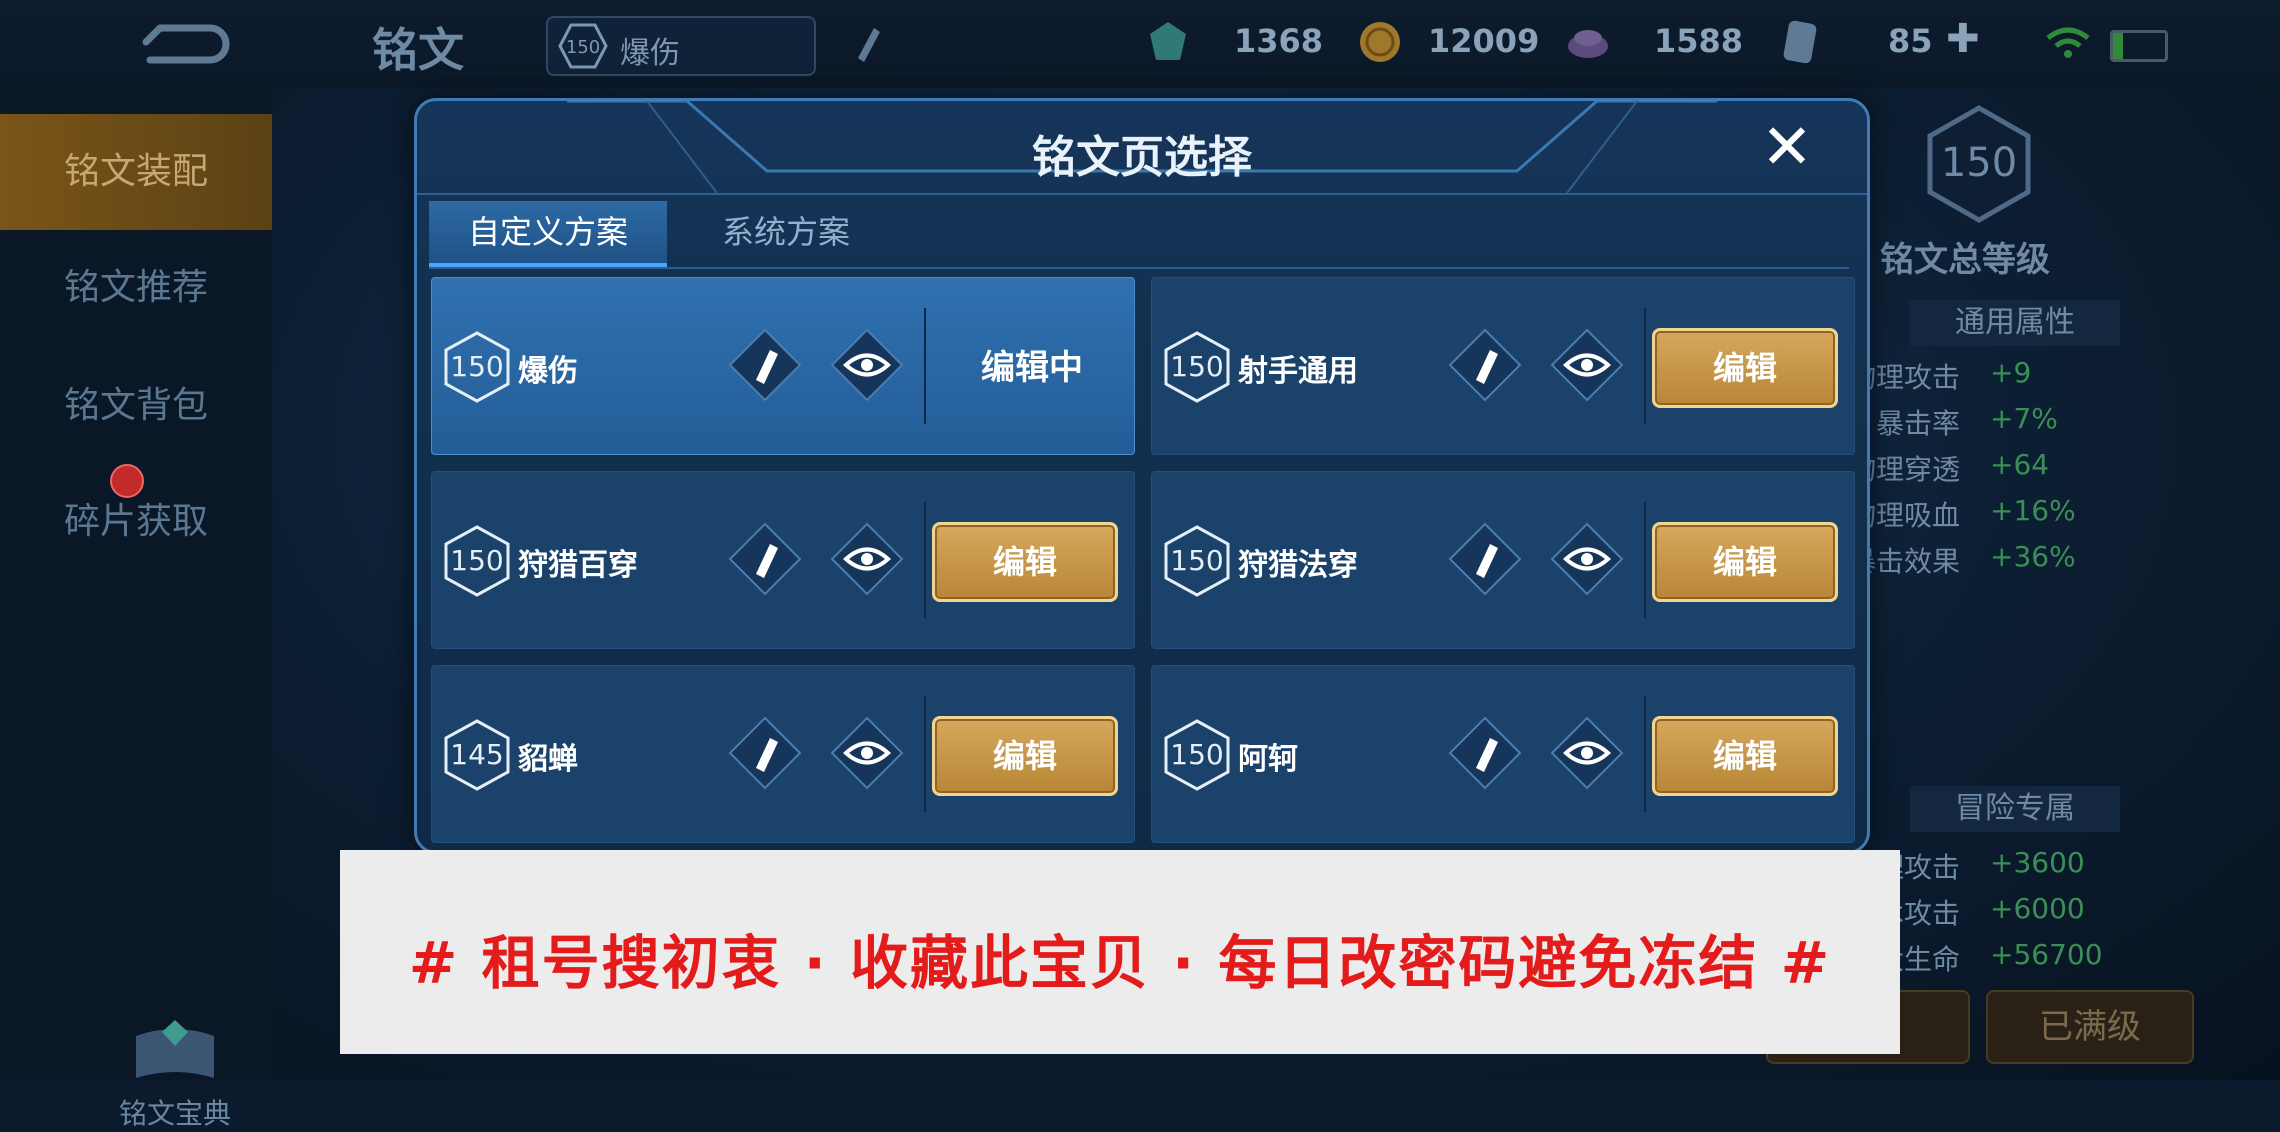  Describe the element at coordinates (136, 172) in the screenshot. I see `nav-item-equip: 铭文装配` at that location.